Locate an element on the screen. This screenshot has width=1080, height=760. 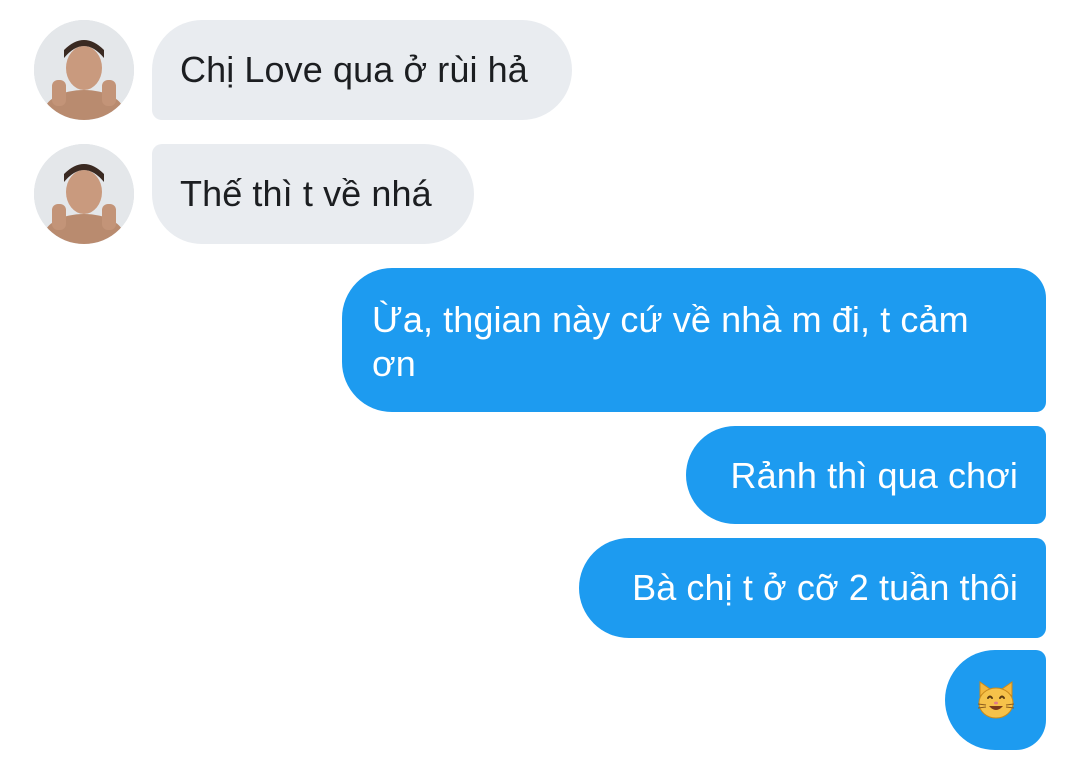
message-text: Ừa, thgian này cứ về nhà m đi, t cảm ơn is located at coordinates (670, 341).